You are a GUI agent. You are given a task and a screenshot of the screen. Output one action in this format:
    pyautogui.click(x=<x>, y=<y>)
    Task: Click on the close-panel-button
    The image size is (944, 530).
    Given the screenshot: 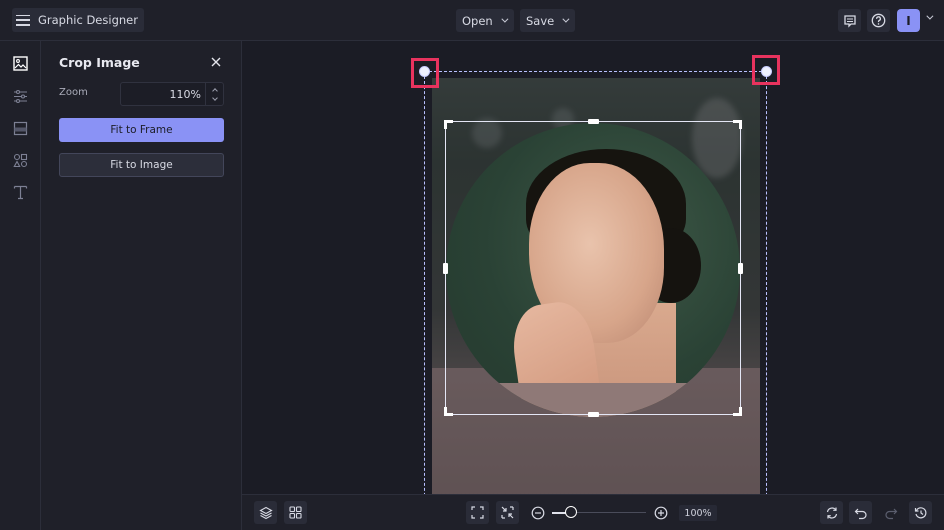 What is the action you would take?
    pyautogui.click(x=216, y=61)
    